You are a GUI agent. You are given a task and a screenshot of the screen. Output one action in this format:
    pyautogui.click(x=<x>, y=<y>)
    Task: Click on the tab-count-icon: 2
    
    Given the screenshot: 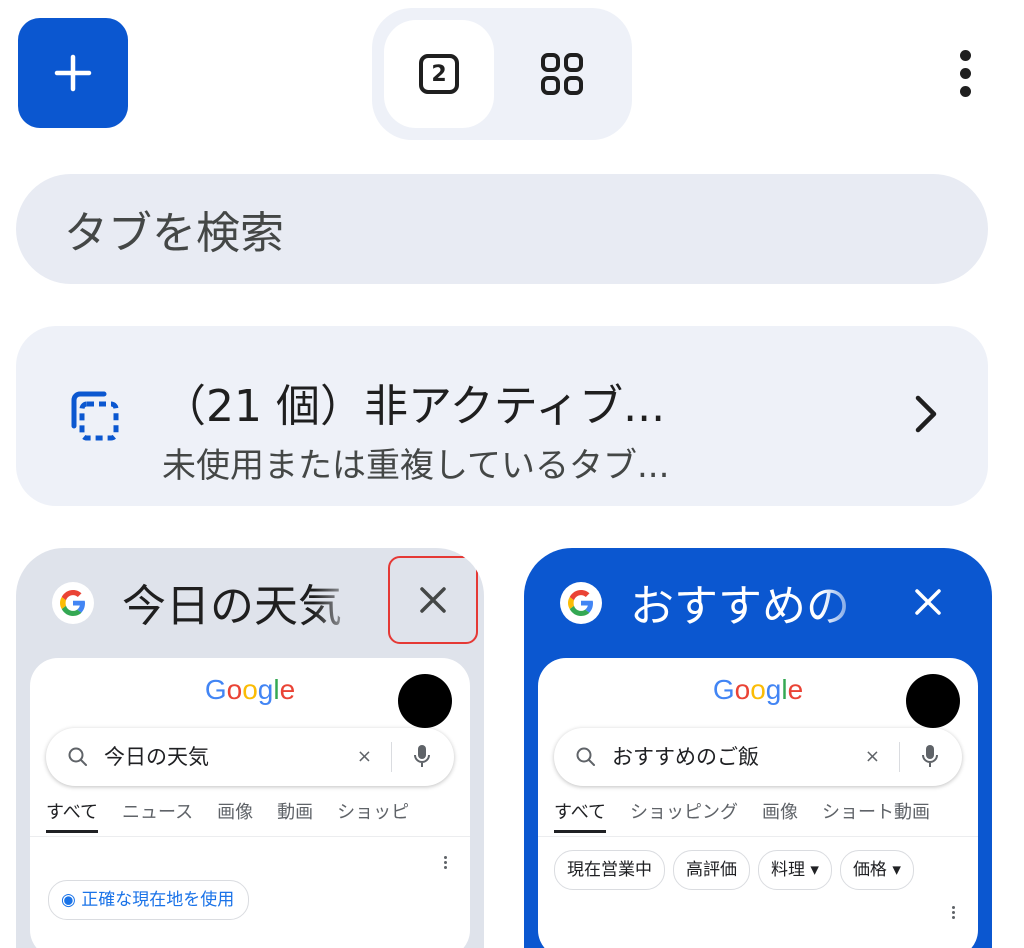 What is the action you would take?
    pyautogui.click(x=439, y=74)
    